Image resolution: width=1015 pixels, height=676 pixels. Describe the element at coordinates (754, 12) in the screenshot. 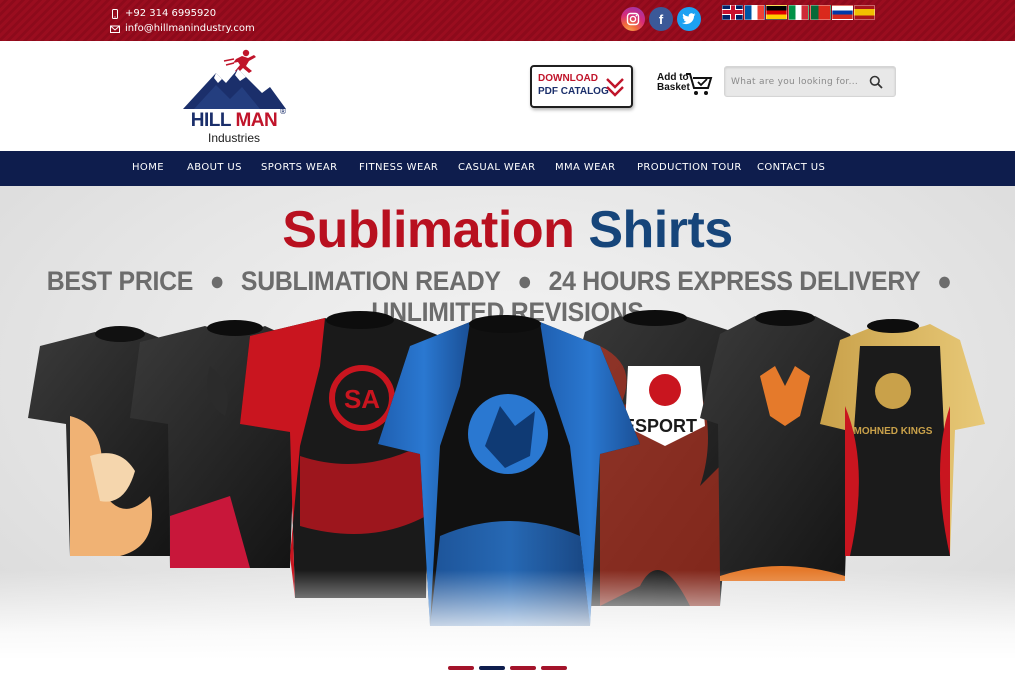

I see `flag-fr-icon` at that location.